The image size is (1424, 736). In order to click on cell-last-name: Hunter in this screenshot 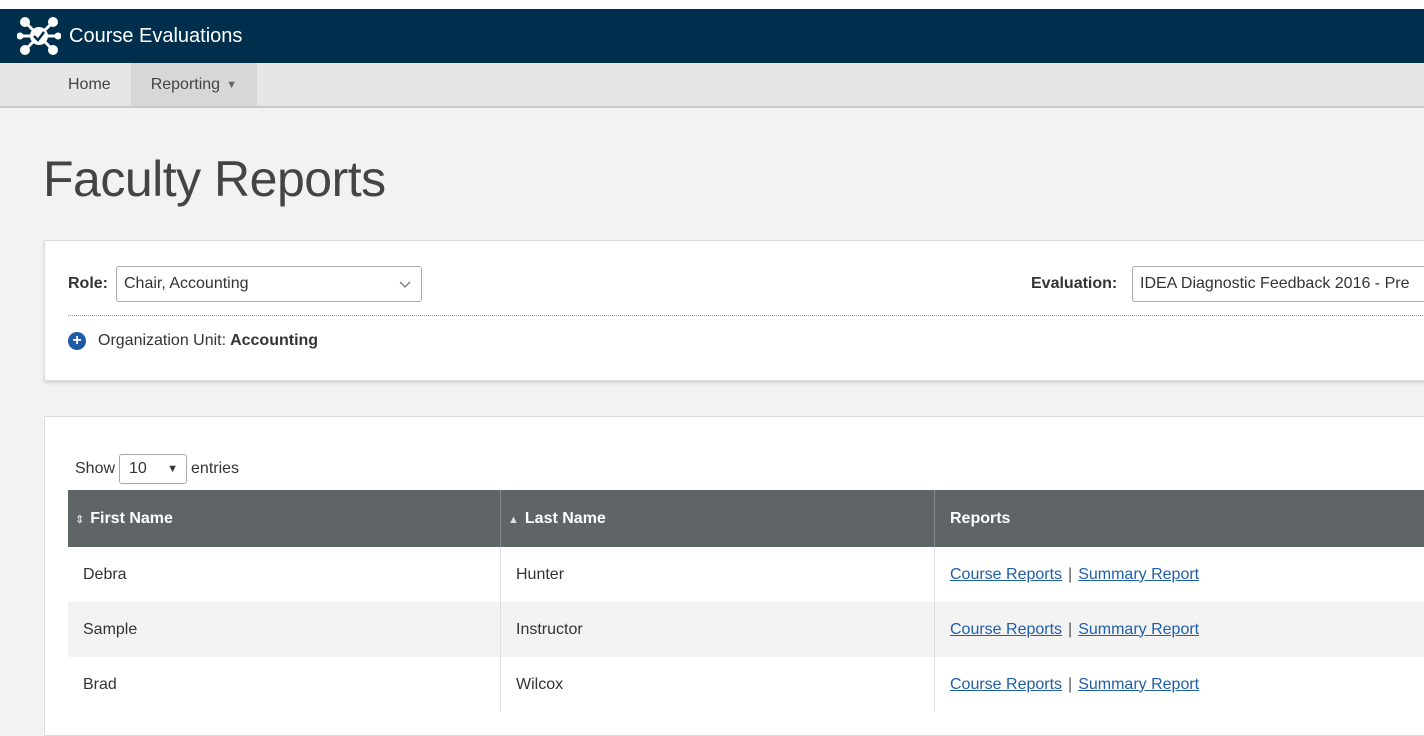, I will do `click(718, 574)`.